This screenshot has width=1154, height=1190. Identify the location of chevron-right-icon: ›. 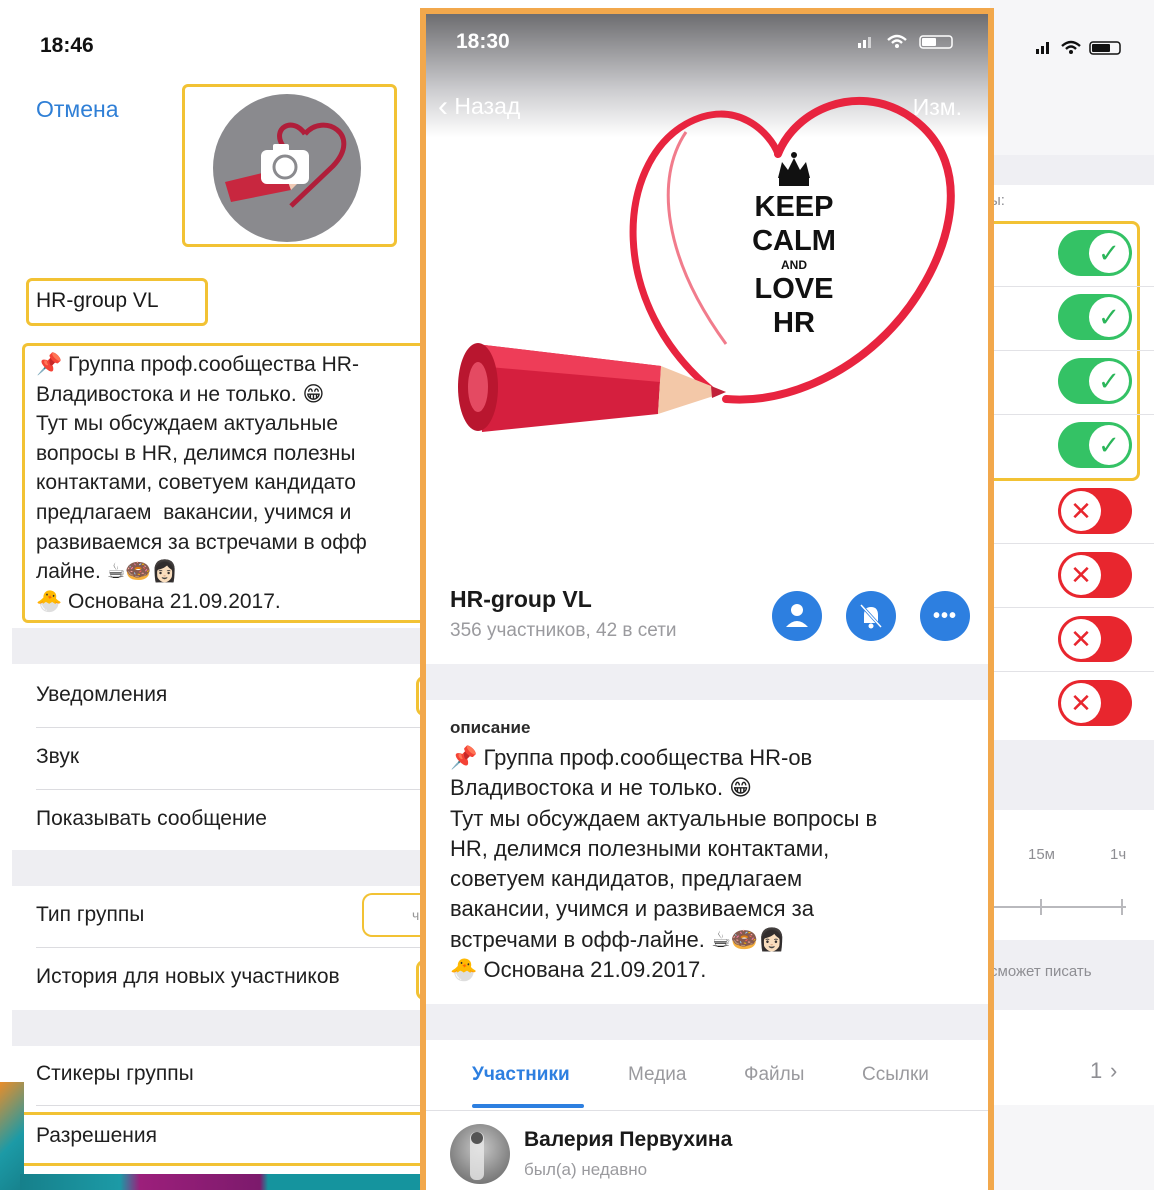
(1113, 1071).